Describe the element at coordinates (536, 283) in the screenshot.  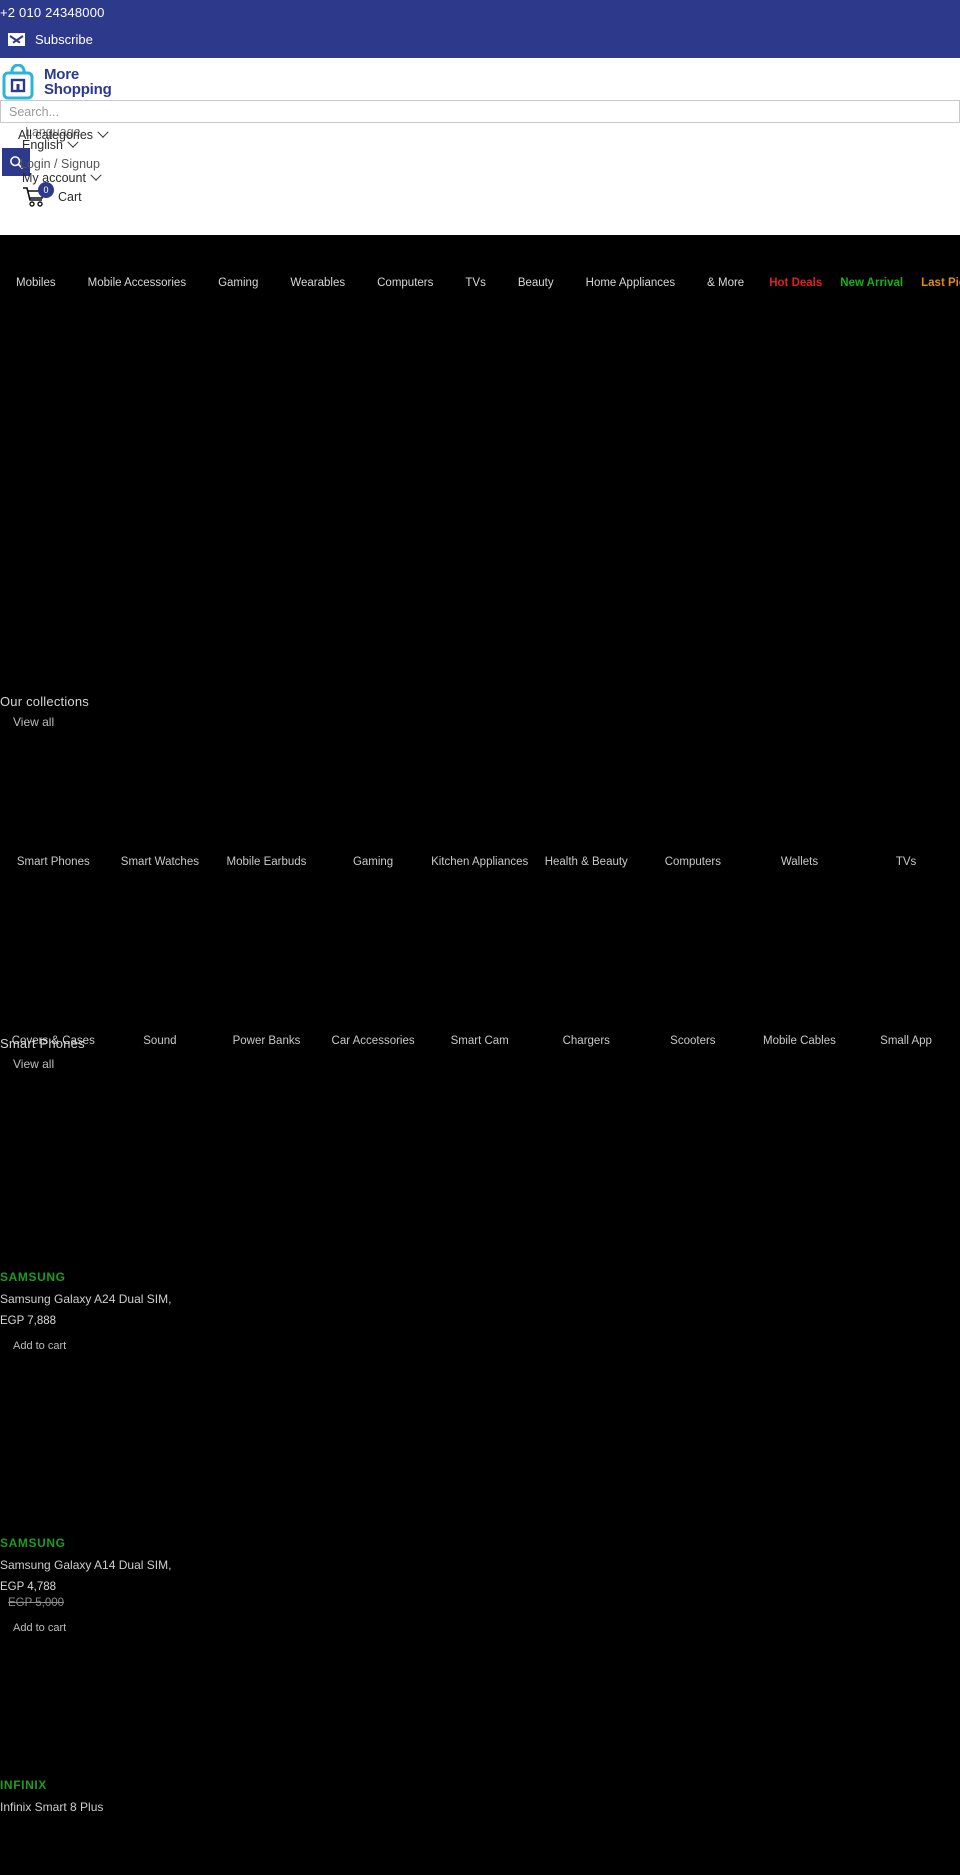
I see `nav-item-beauty: Beauty` at that location.